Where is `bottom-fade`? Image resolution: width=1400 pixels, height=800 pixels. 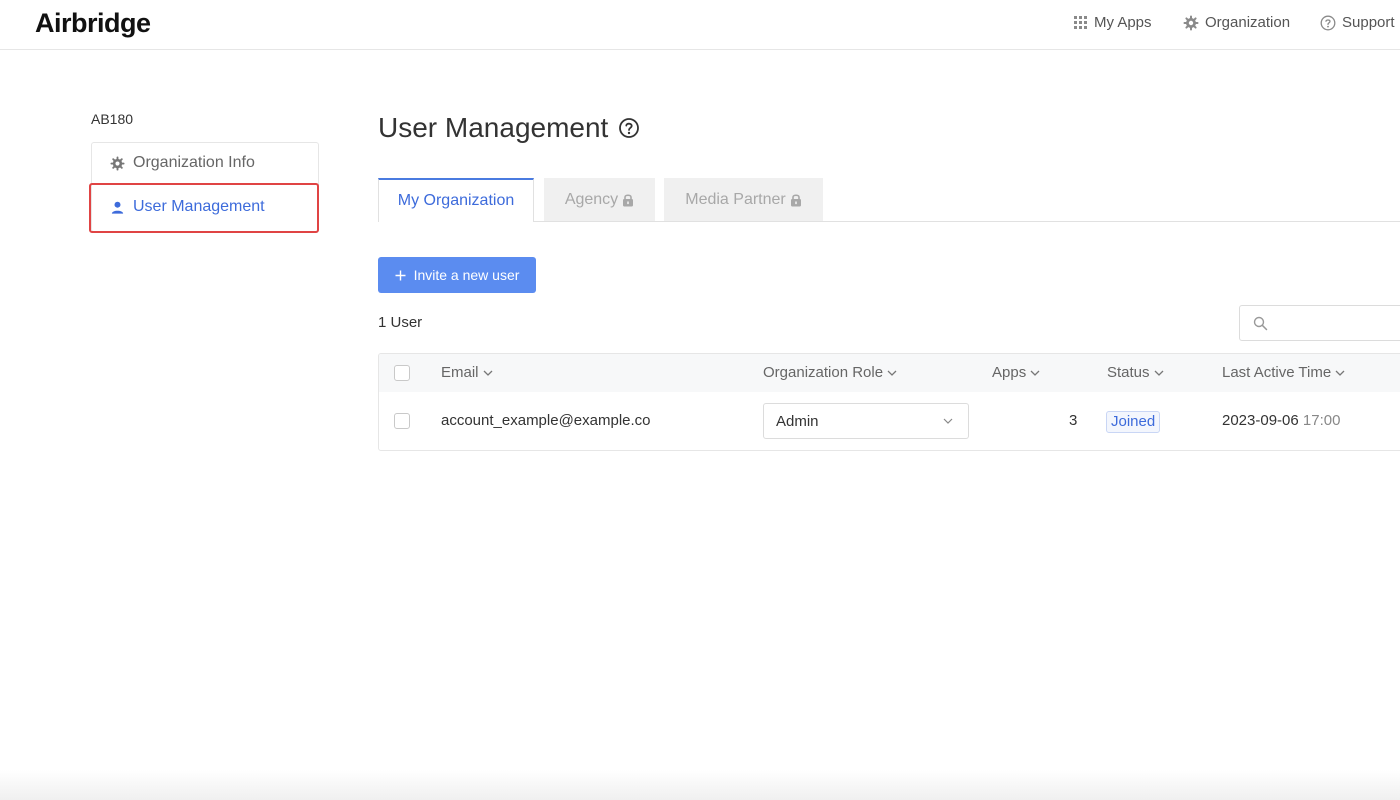 bottom-fade is located at coordinates (700, 785).